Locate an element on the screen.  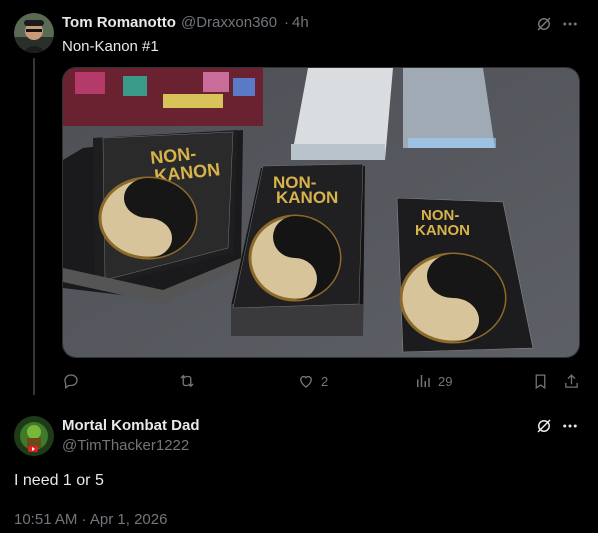
retweet-button is located at coordinates (190, 381).